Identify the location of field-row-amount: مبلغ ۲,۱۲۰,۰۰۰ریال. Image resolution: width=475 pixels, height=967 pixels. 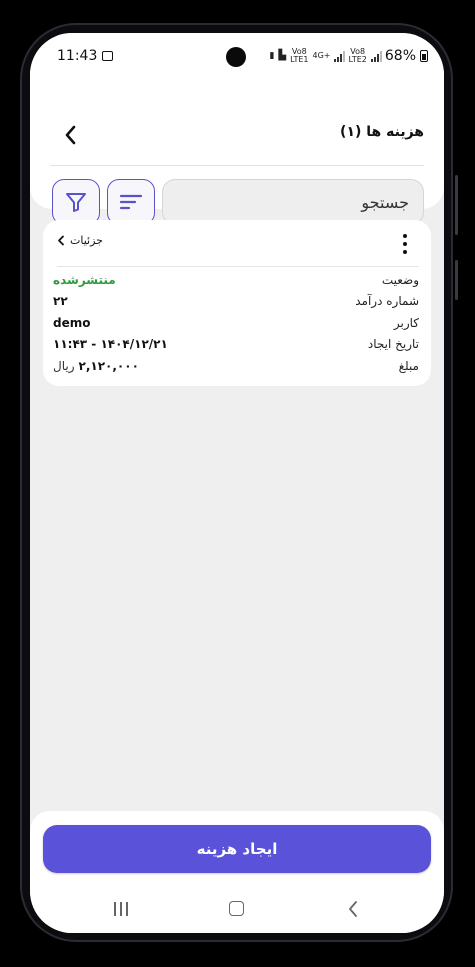
(236, 369).